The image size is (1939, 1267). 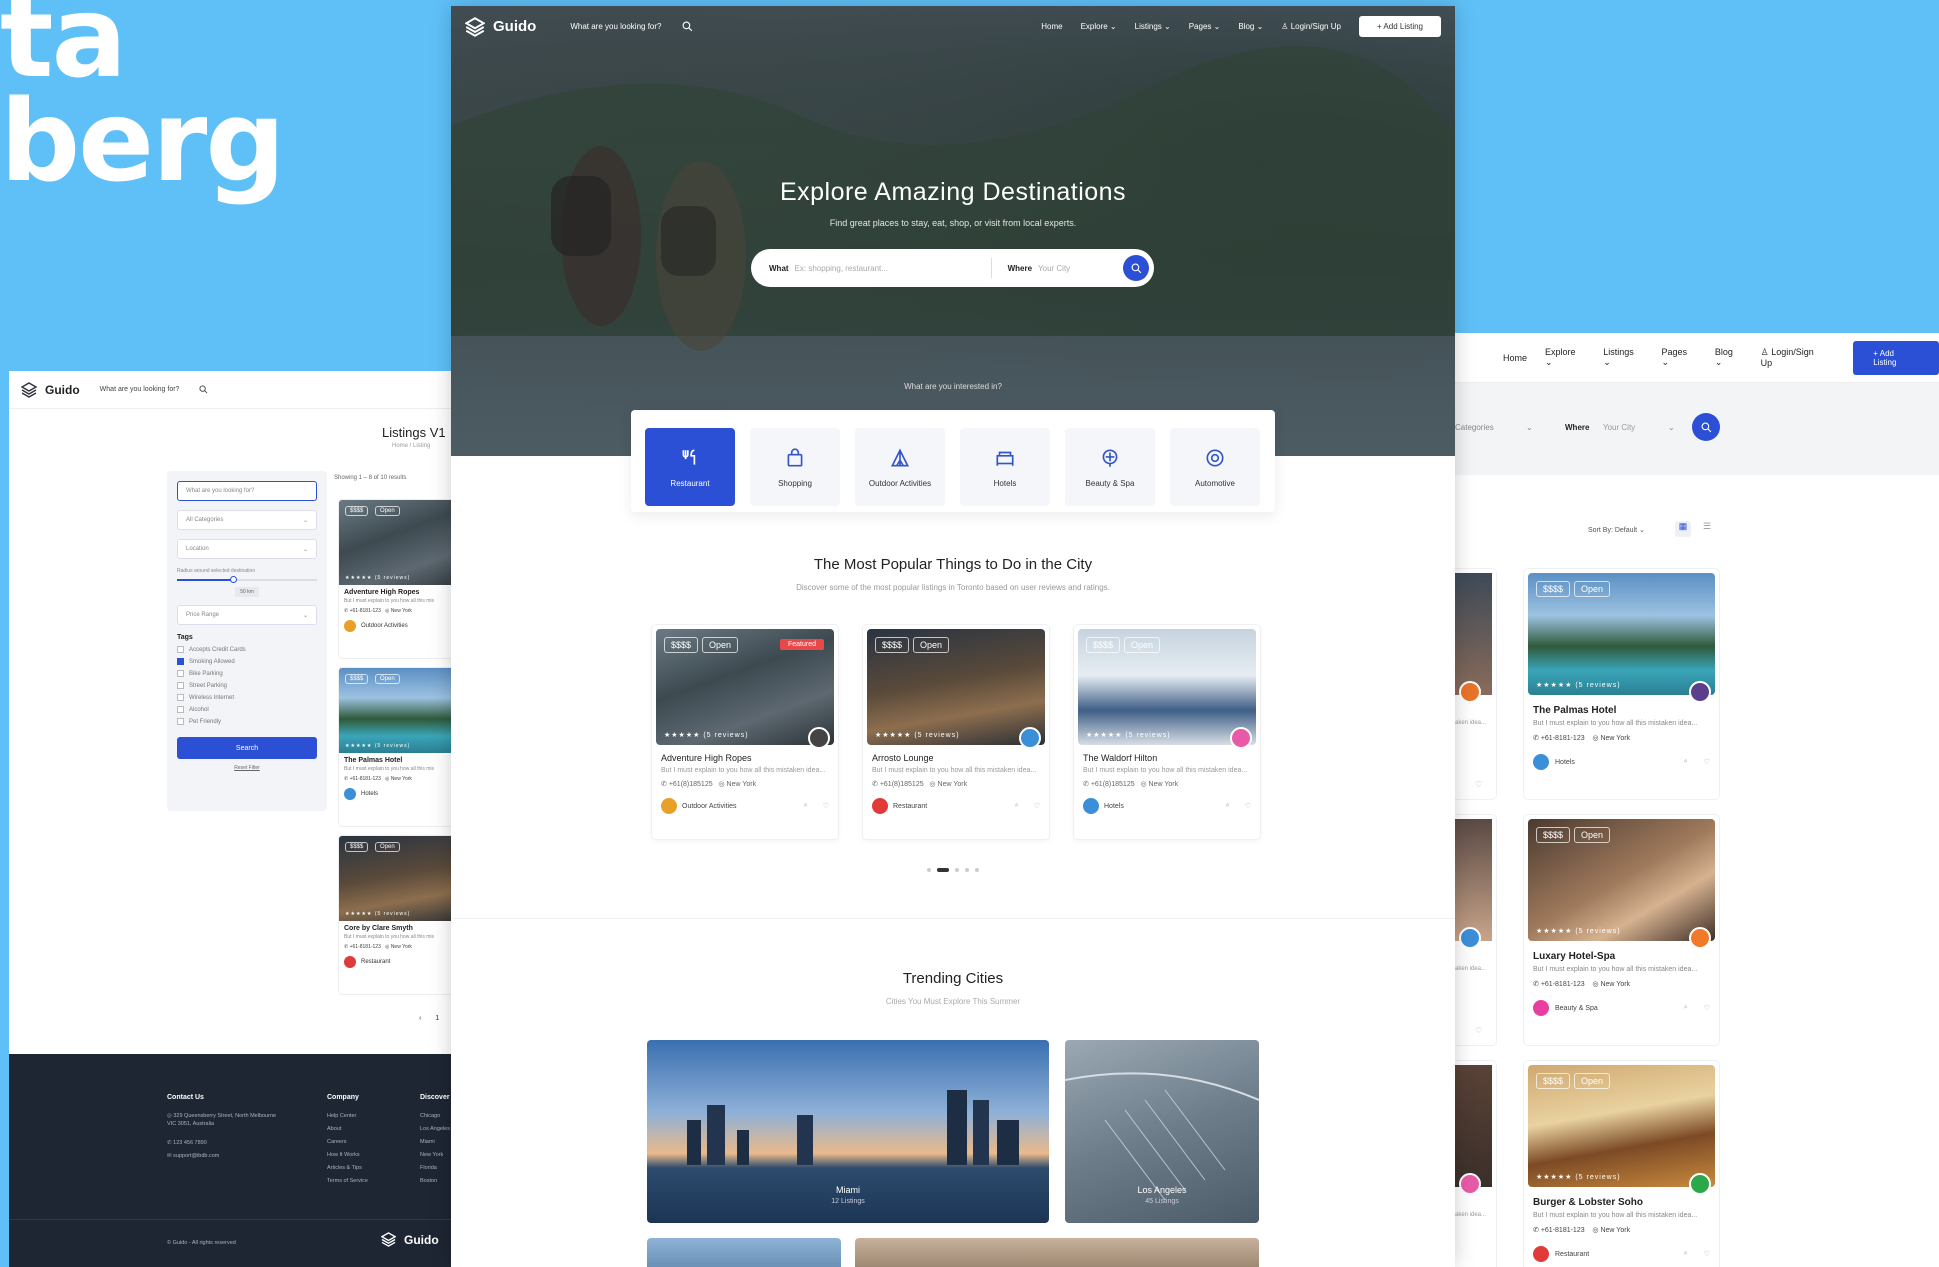 What do you see at coordinates (247, 579) in the screenshot?
I see `radius-slider` at bounding box center [247, 579].